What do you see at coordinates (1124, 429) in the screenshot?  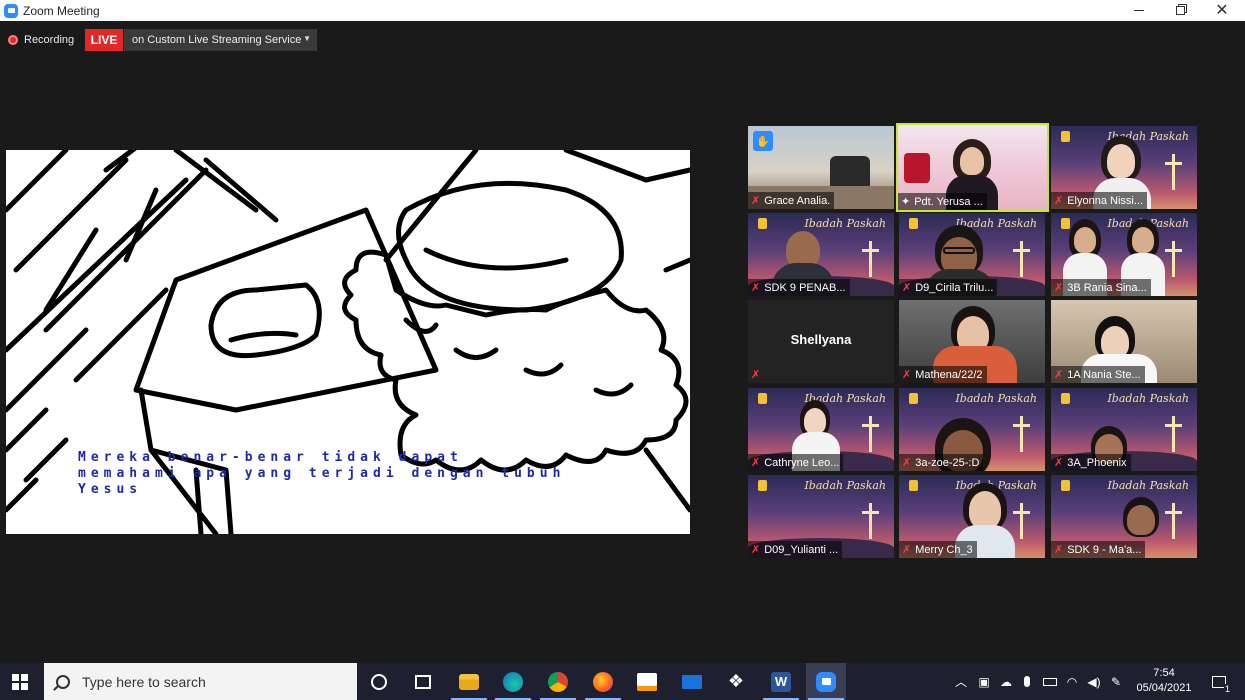 I see `participant-tile: Ibadah Paskah ✗ 3A_Phoenix` at bounding box center [1124, 429].